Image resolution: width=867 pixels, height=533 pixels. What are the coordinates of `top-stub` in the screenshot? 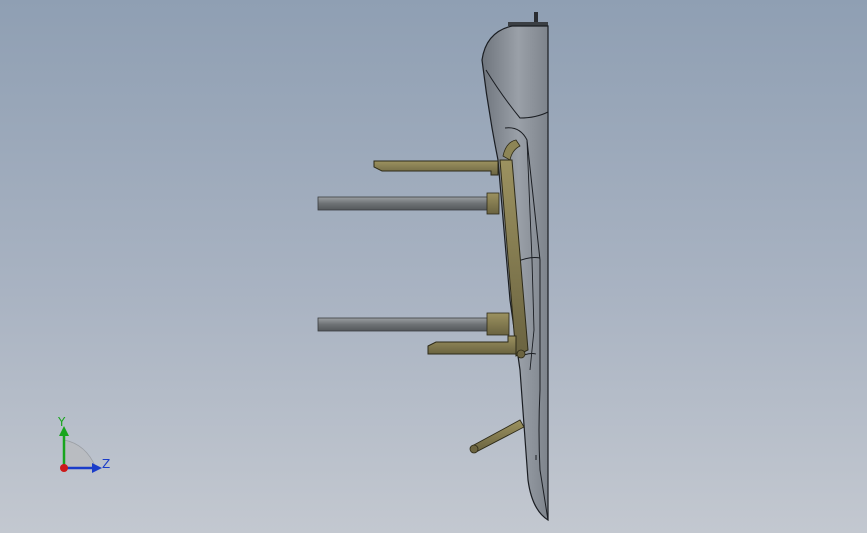 It's located at (528, 19).